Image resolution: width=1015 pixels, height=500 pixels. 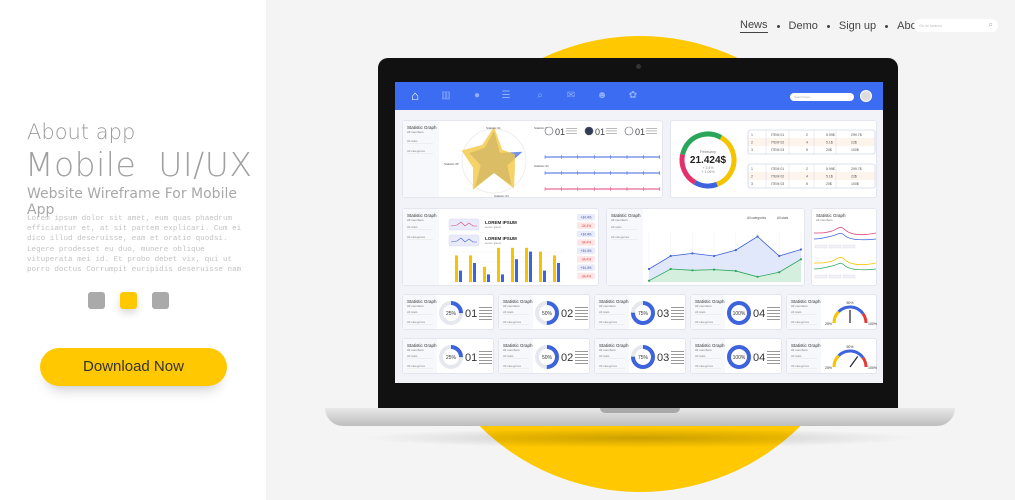 What do you see at coordinates (506, 96) in the screenshot?
I see `inbox-icon: ☰` at bounding box center [506, 96].